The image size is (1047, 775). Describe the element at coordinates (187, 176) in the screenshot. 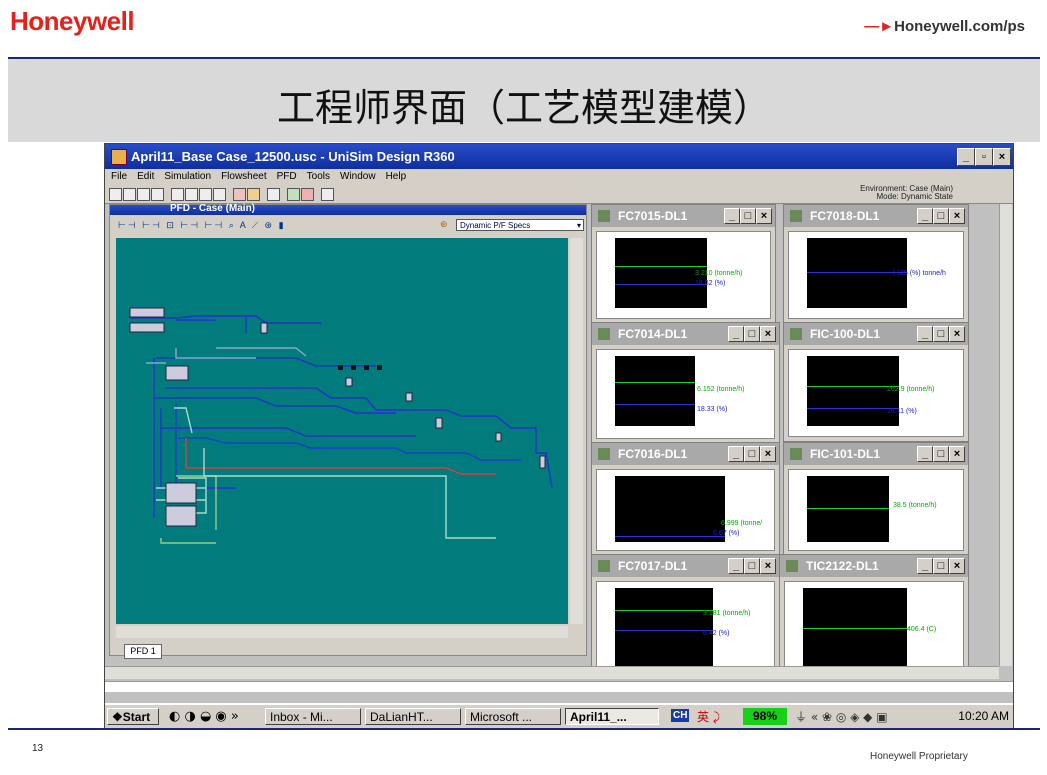

I see `menu-simulation: Simulation` at that location.